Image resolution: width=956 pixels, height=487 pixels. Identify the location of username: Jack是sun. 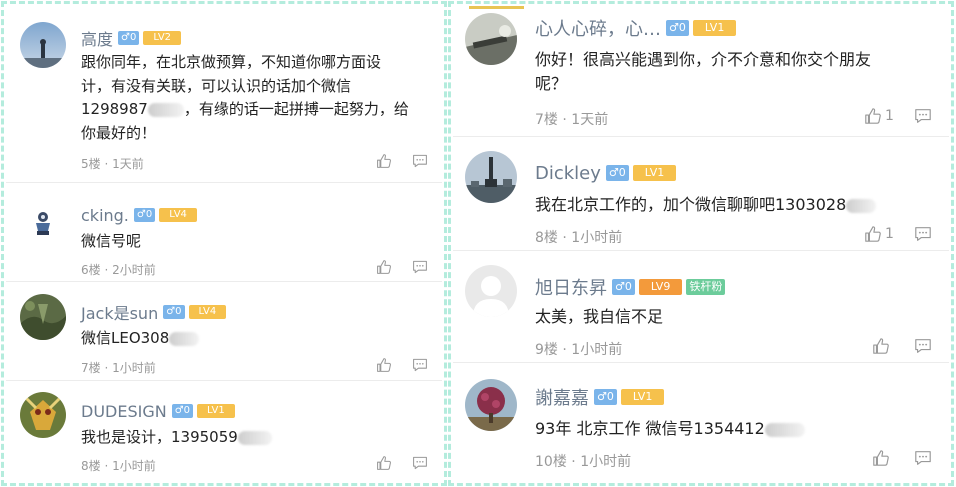
(119, 312).